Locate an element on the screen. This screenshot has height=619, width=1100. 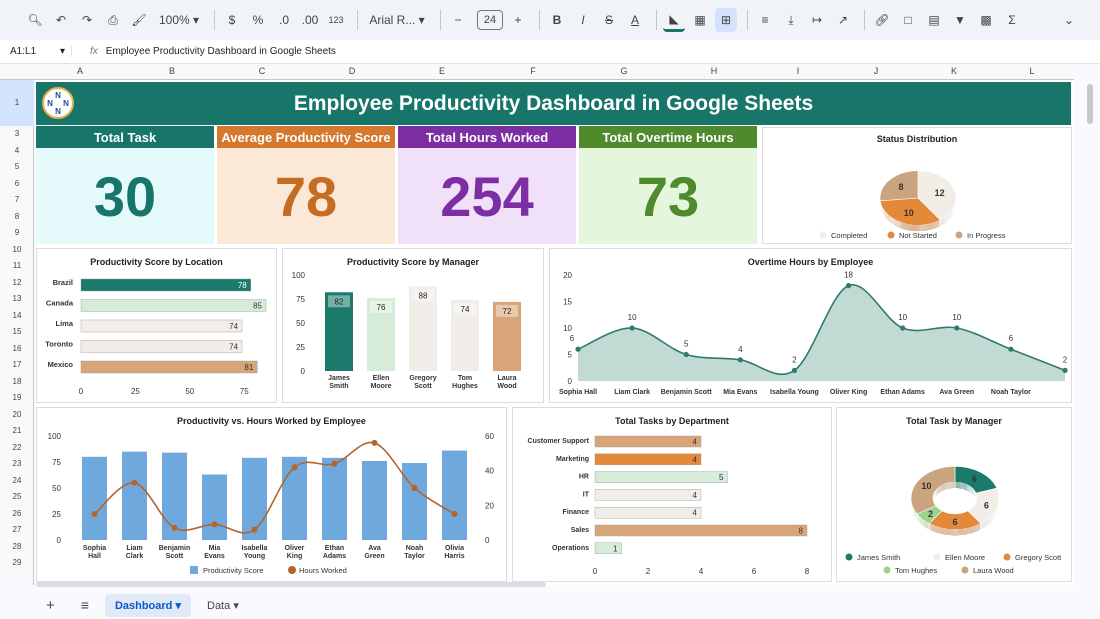
text-color-icon: A is located at coordinates (635, 20).